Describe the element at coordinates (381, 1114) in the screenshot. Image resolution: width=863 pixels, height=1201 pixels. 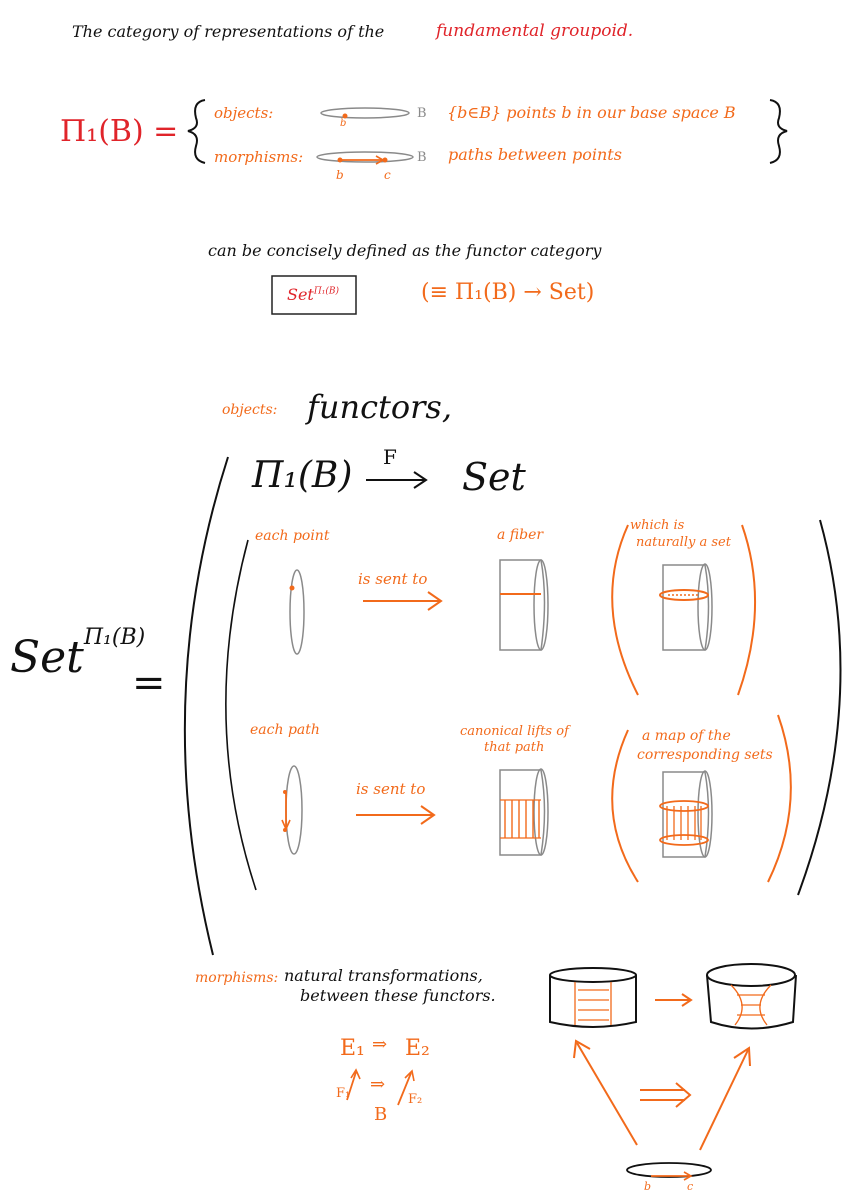
I see `small-base-label: B` at that location.